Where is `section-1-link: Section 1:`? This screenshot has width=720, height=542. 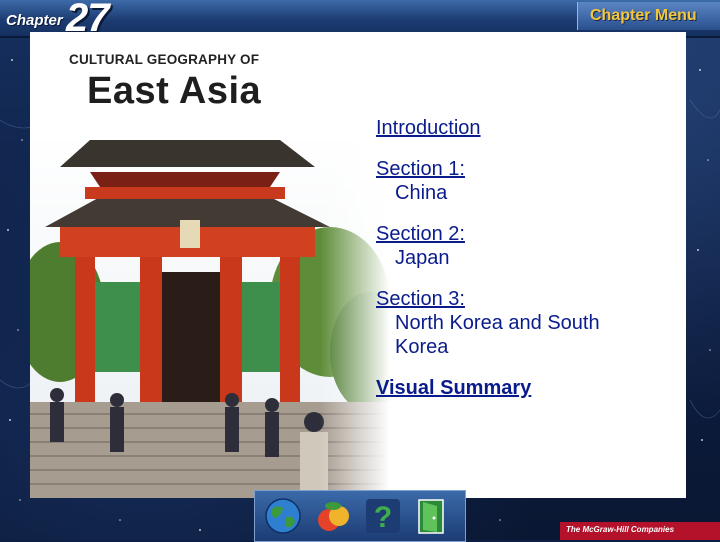 section-1-link: Section 1: is located at coordinates (420, 169).